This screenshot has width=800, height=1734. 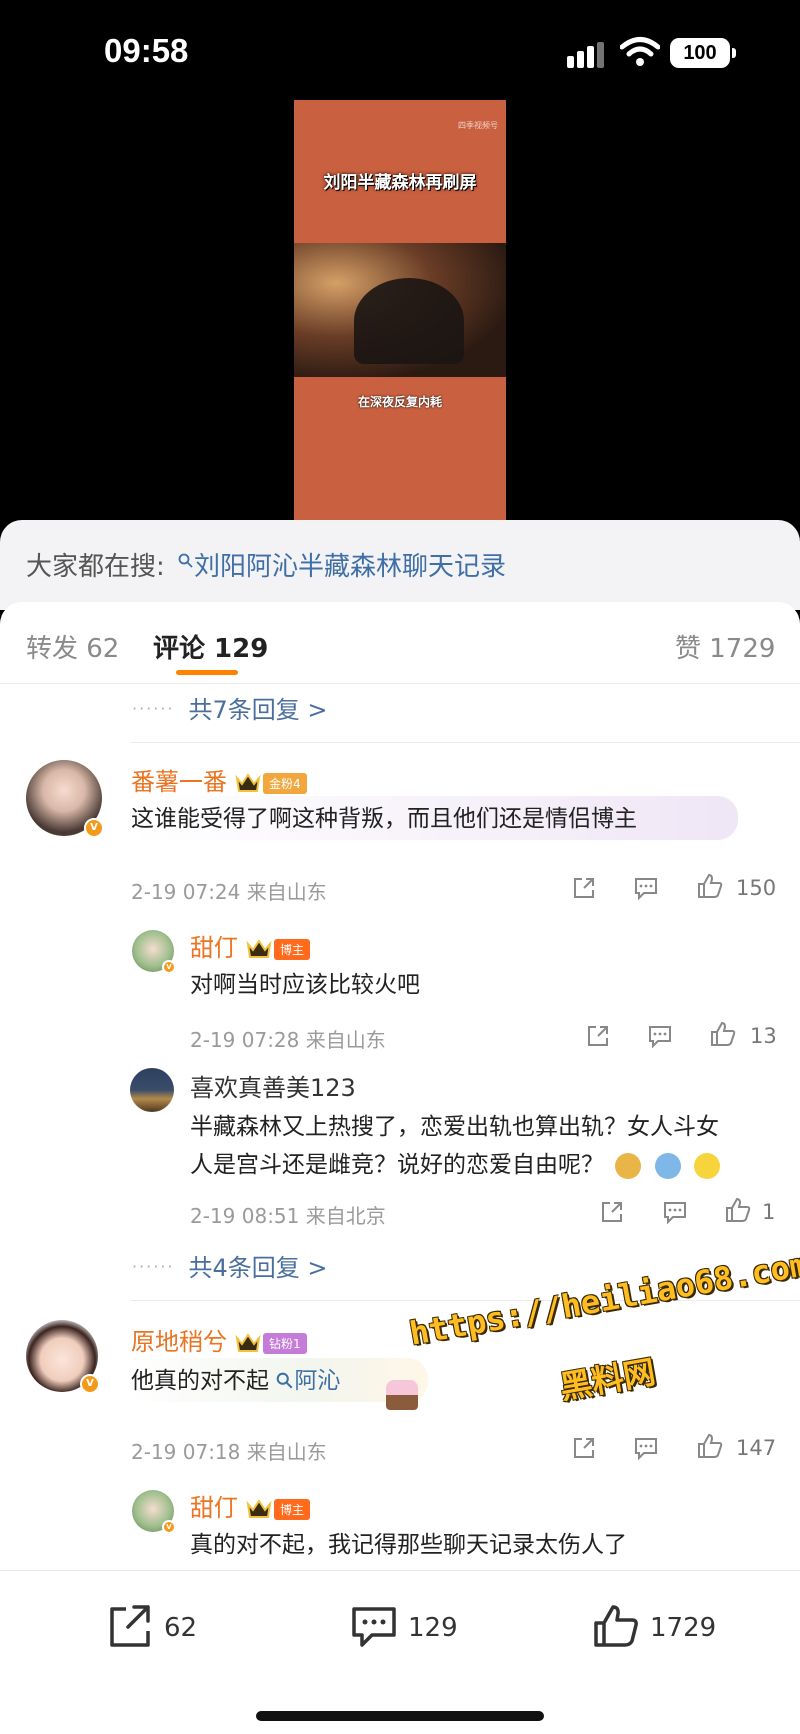 I want to click on video-figure, so click(x=409, y=321).